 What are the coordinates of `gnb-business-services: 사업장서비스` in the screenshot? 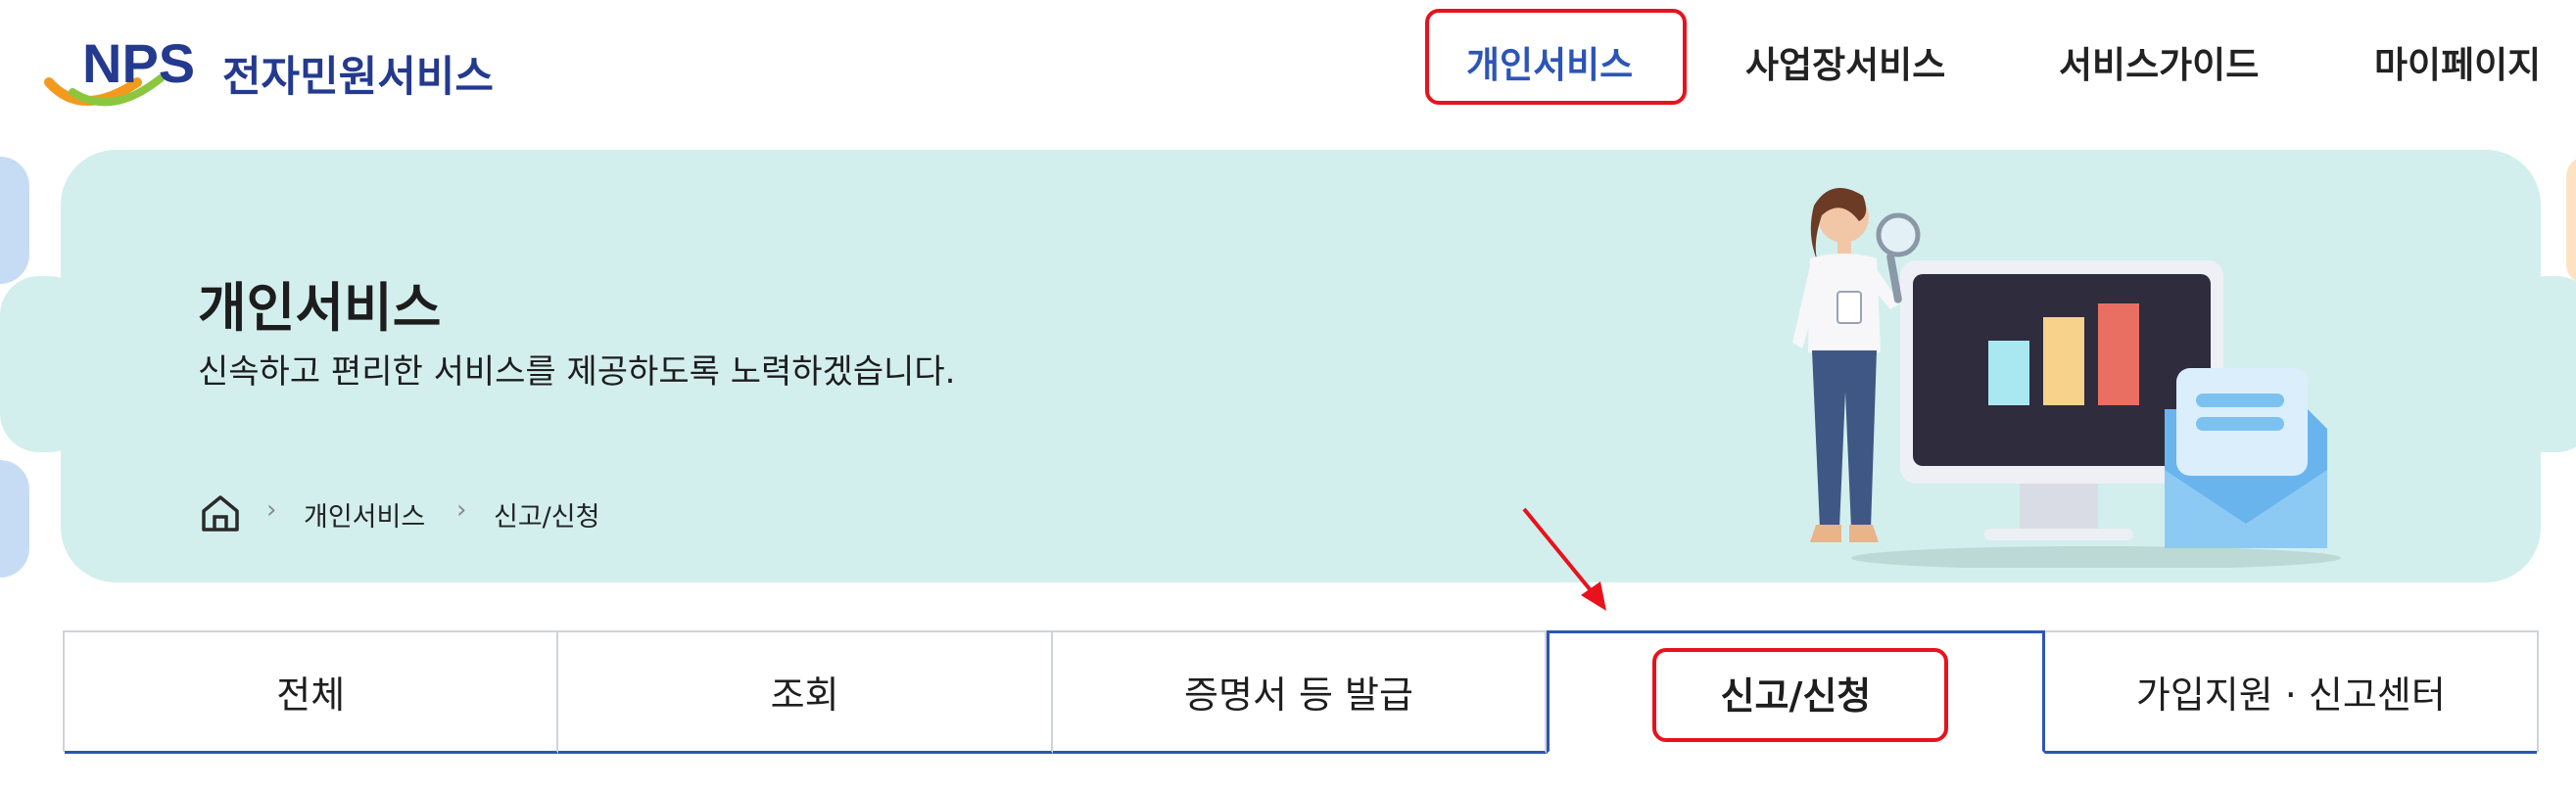 It's located at (1845, 61).